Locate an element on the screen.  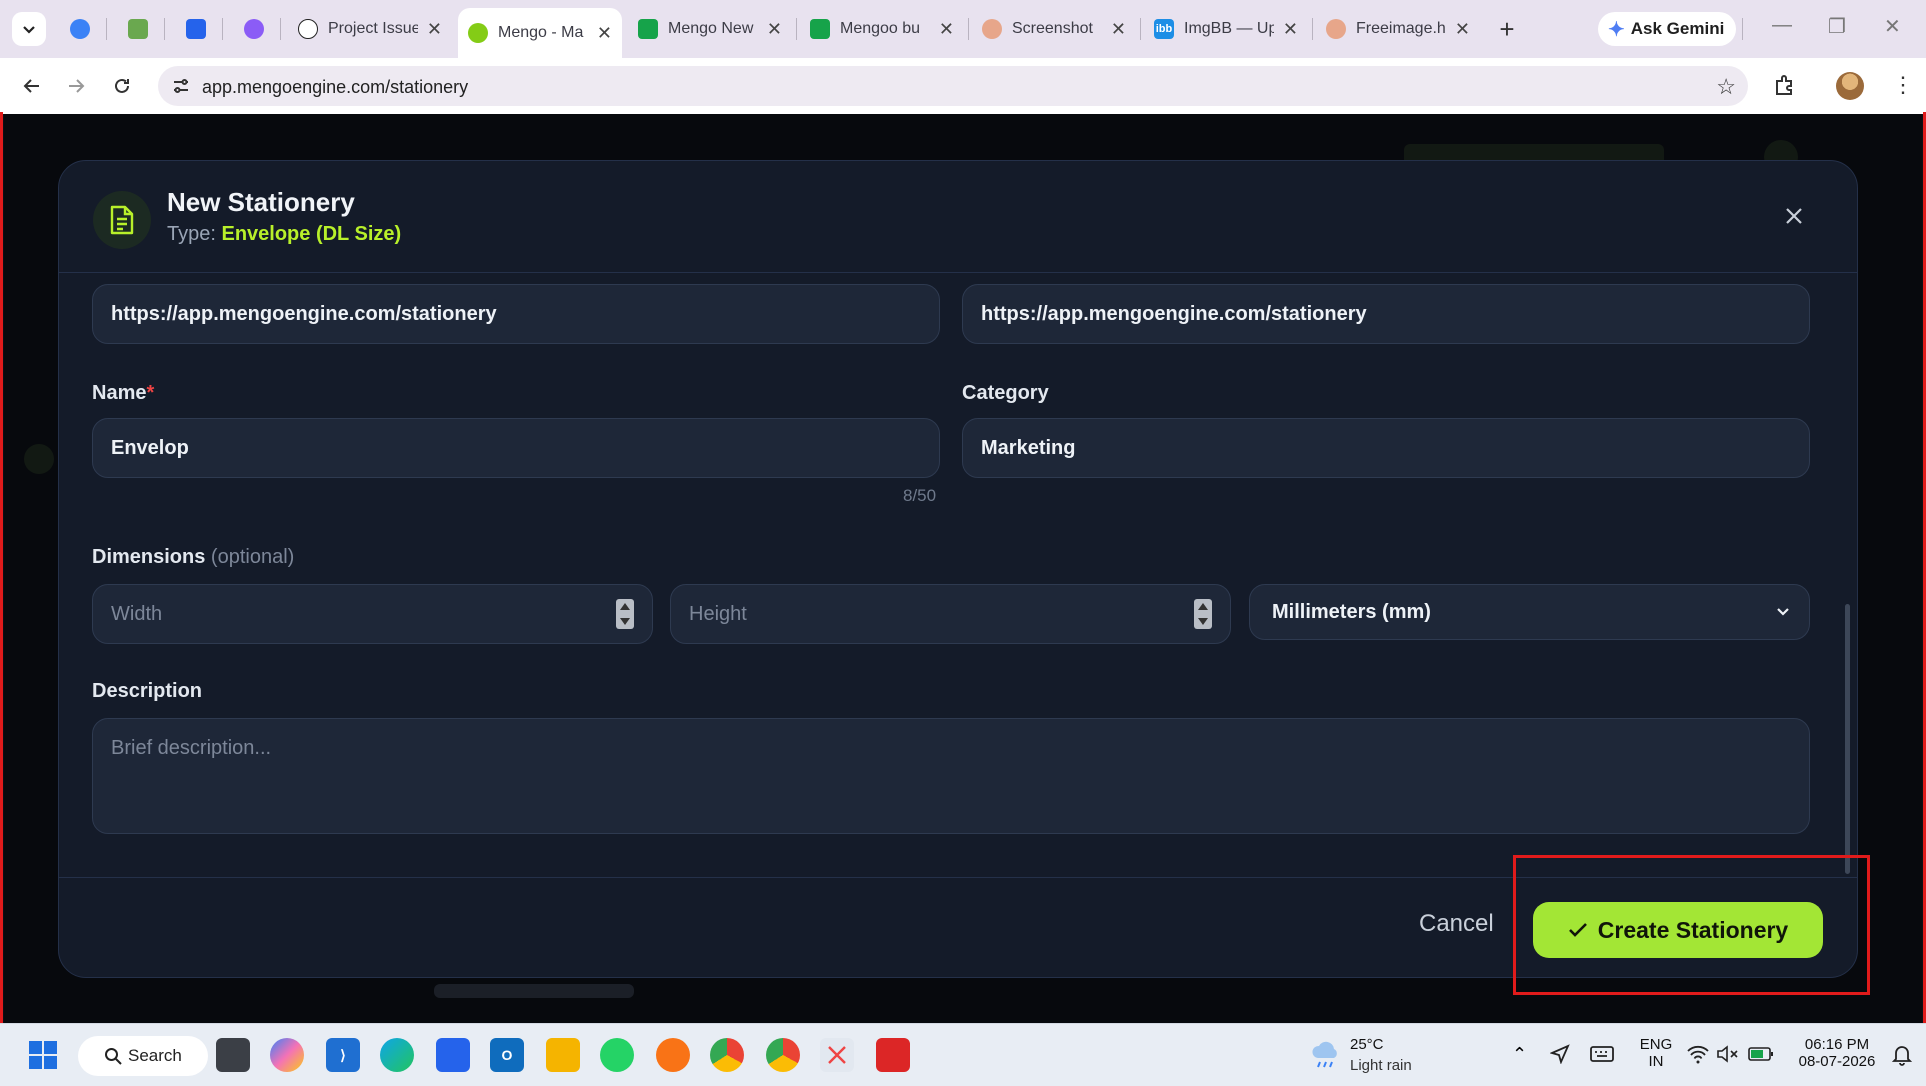
postman-icon is located at coordinates (673, 1055).